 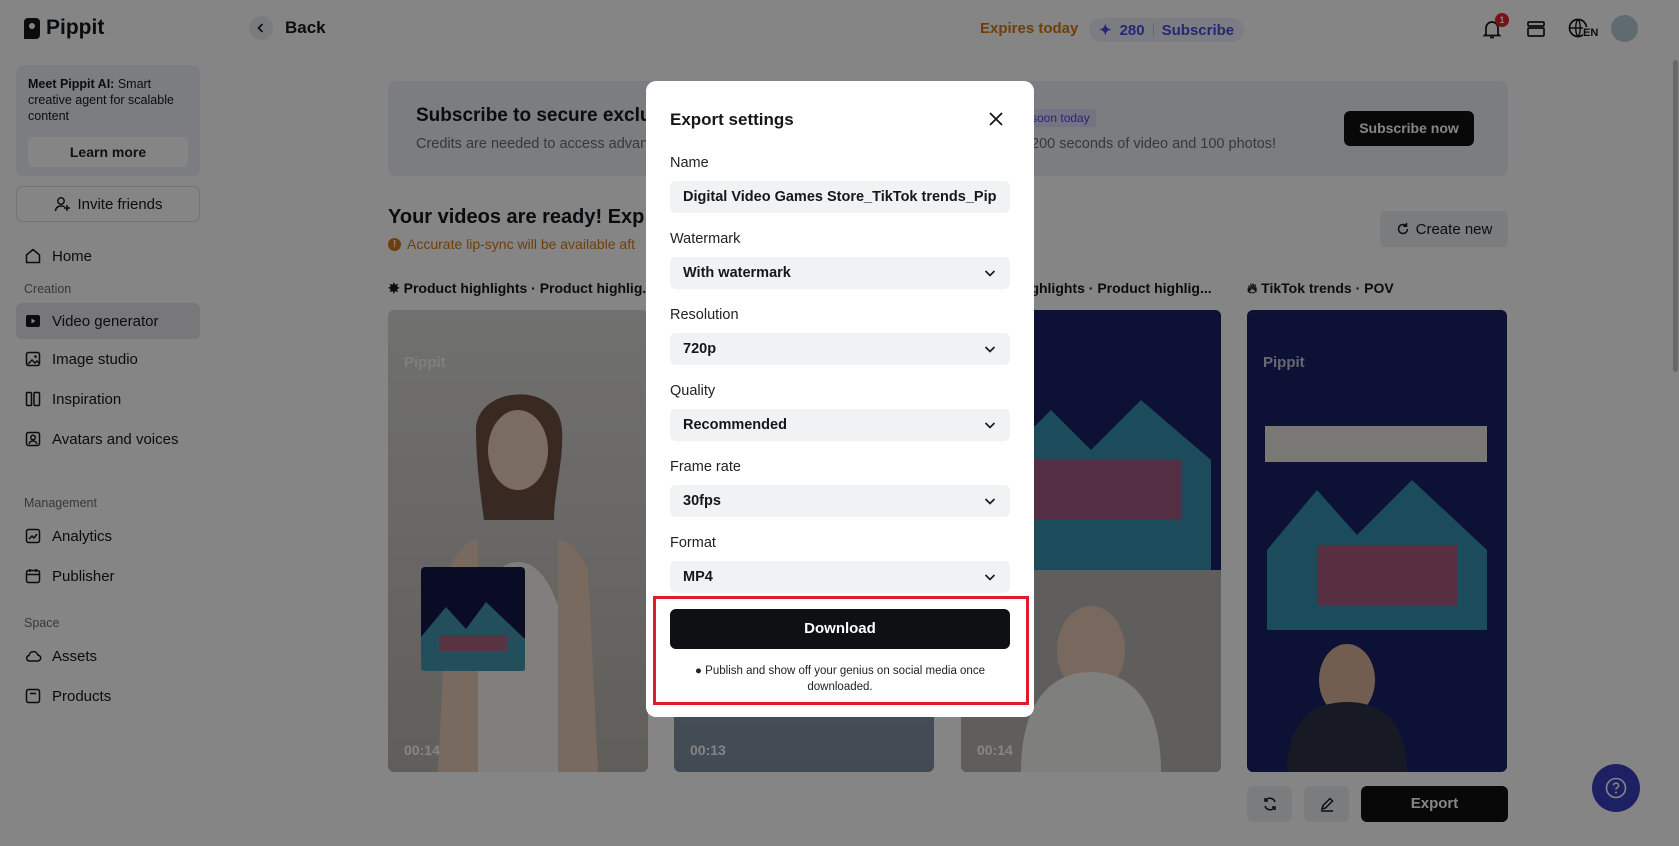 What do you see at coordinates (693, 543) in the screenshot?
I see `format-label: Format` at bounding box center [693, 543].